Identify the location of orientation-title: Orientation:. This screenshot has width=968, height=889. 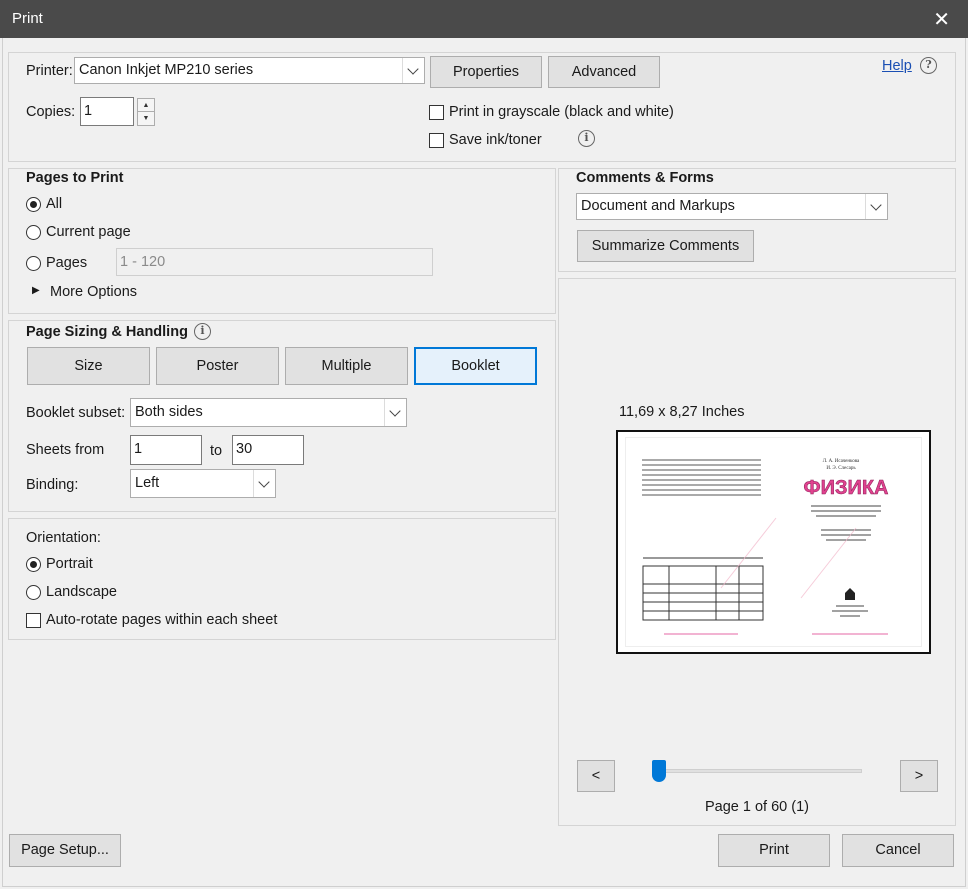
(63, 538).